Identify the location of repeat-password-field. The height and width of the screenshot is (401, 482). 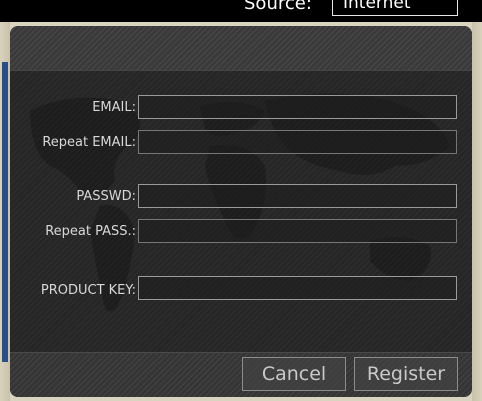
(297, 231).